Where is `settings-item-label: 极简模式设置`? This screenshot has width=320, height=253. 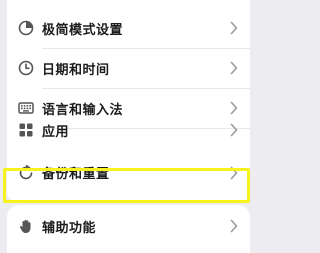
settings-item-label: 极简模式设置 is located at coordinates (83, 30).